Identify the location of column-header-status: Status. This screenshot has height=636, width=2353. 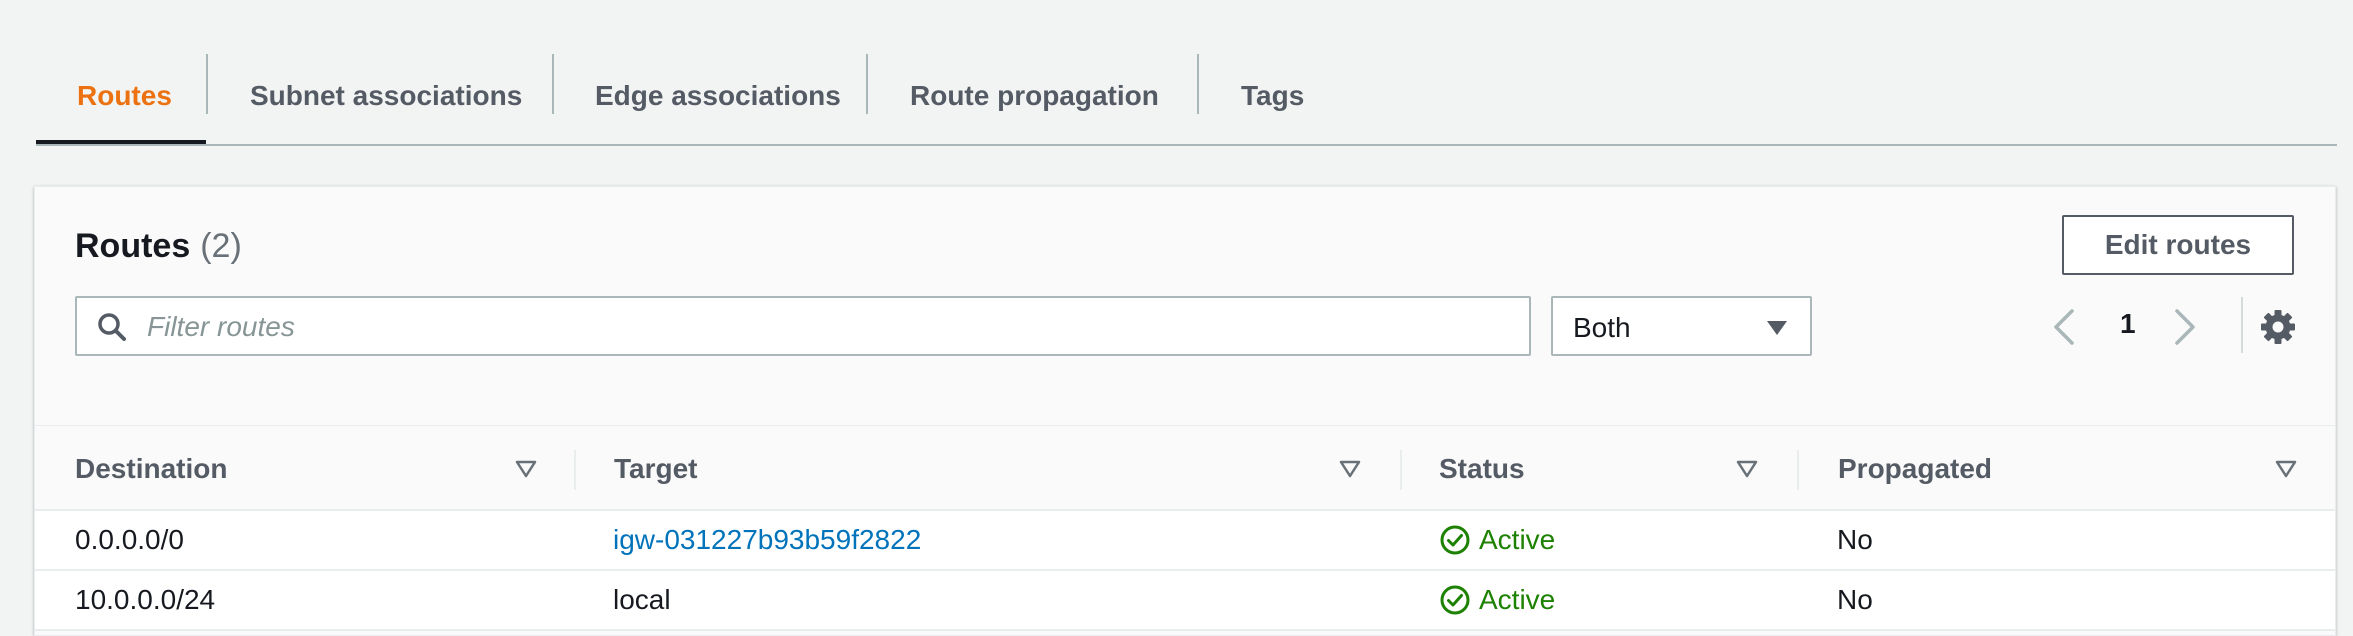
(1482, 469).